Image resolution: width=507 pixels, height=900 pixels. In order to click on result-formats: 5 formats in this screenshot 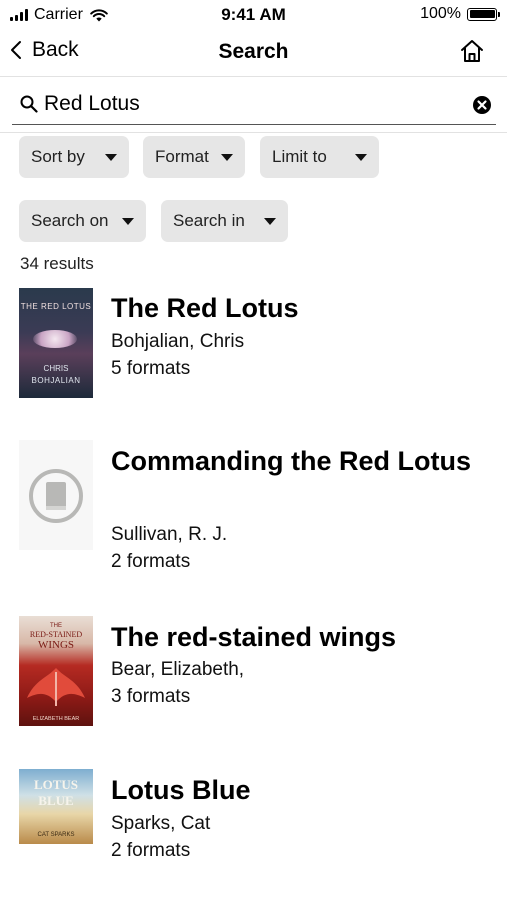, I will do `click(151, 368)`.